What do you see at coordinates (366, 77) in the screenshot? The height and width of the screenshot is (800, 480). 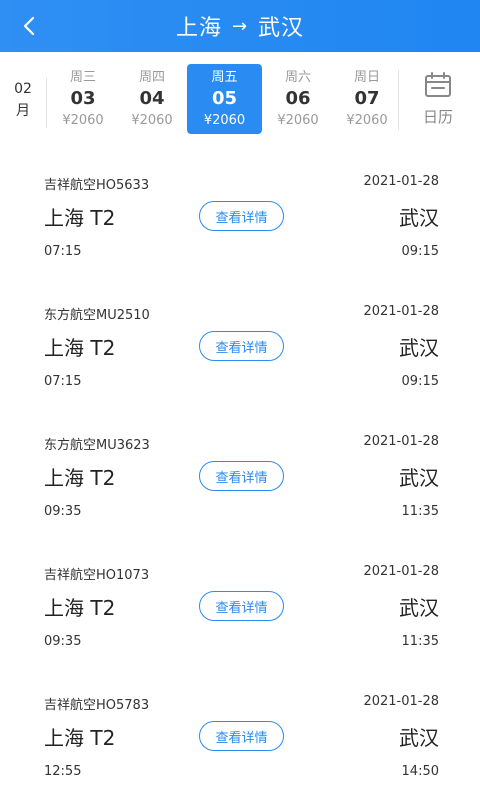 I see `weekday-label: 周日` at bounding box center [366, 77].